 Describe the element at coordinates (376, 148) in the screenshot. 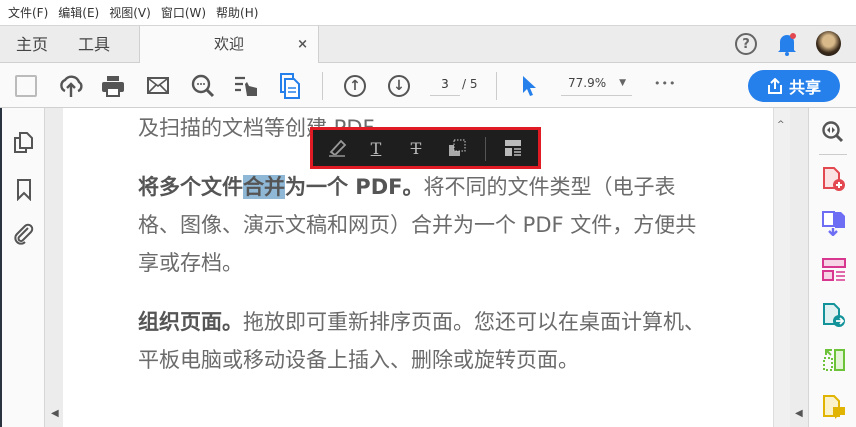

I see `underline-icon: T` at that location.